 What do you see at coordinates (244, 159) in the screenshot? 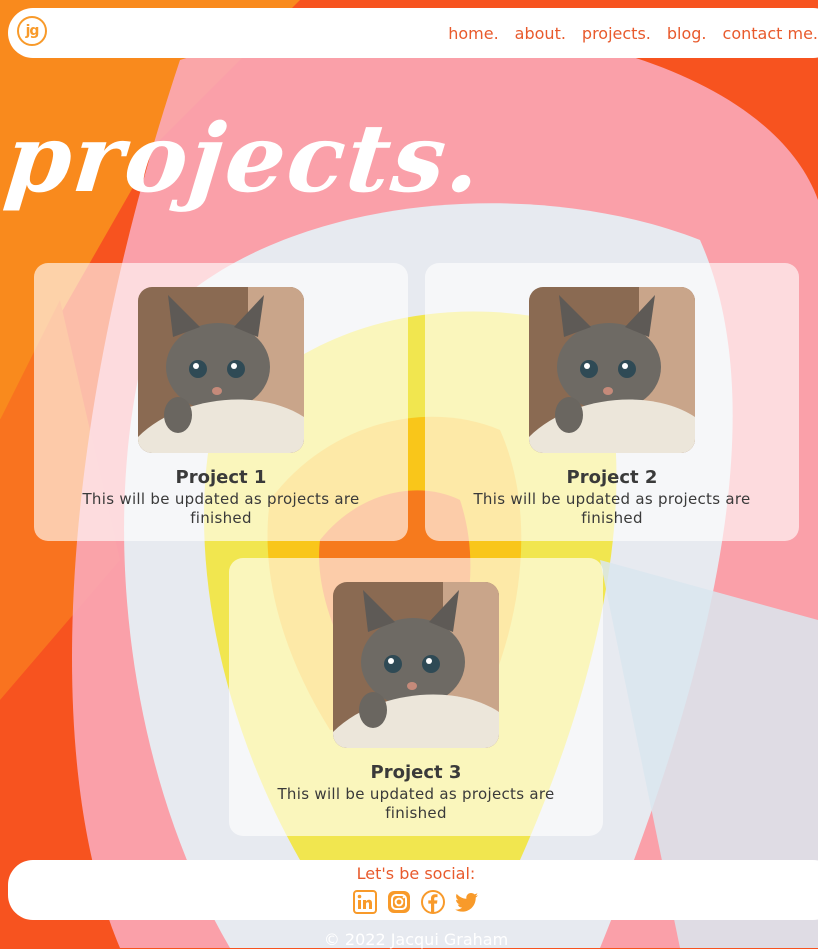
I see `page-title: projects.` at bounding box center [244, 159].